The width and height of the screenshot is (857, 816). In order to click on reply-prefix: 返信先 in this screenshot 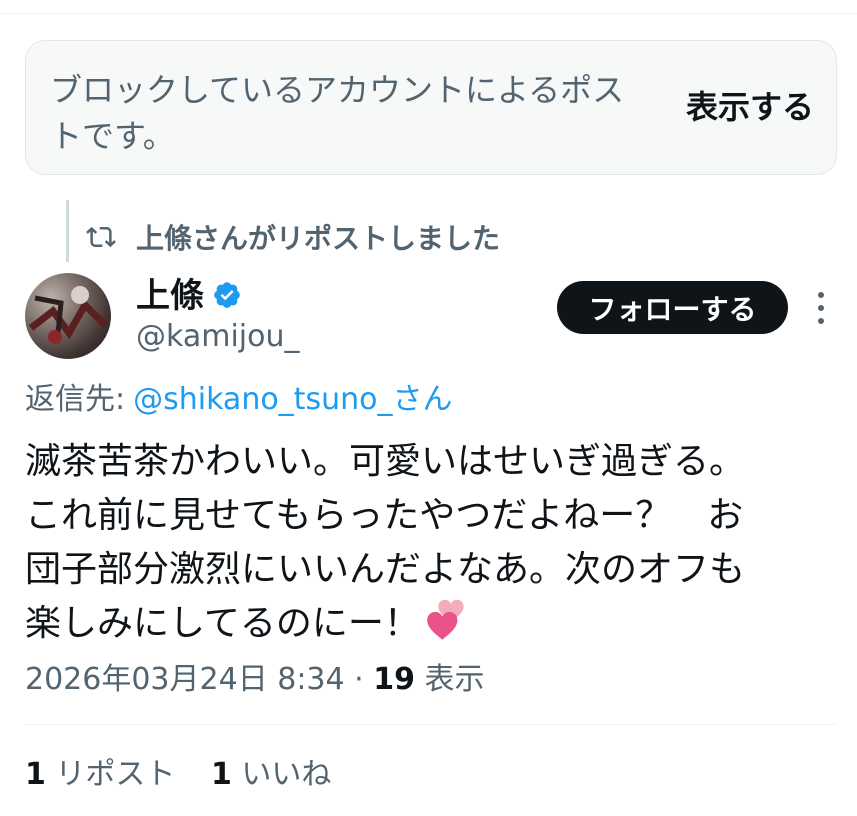, I will do `click(70, 399)`.